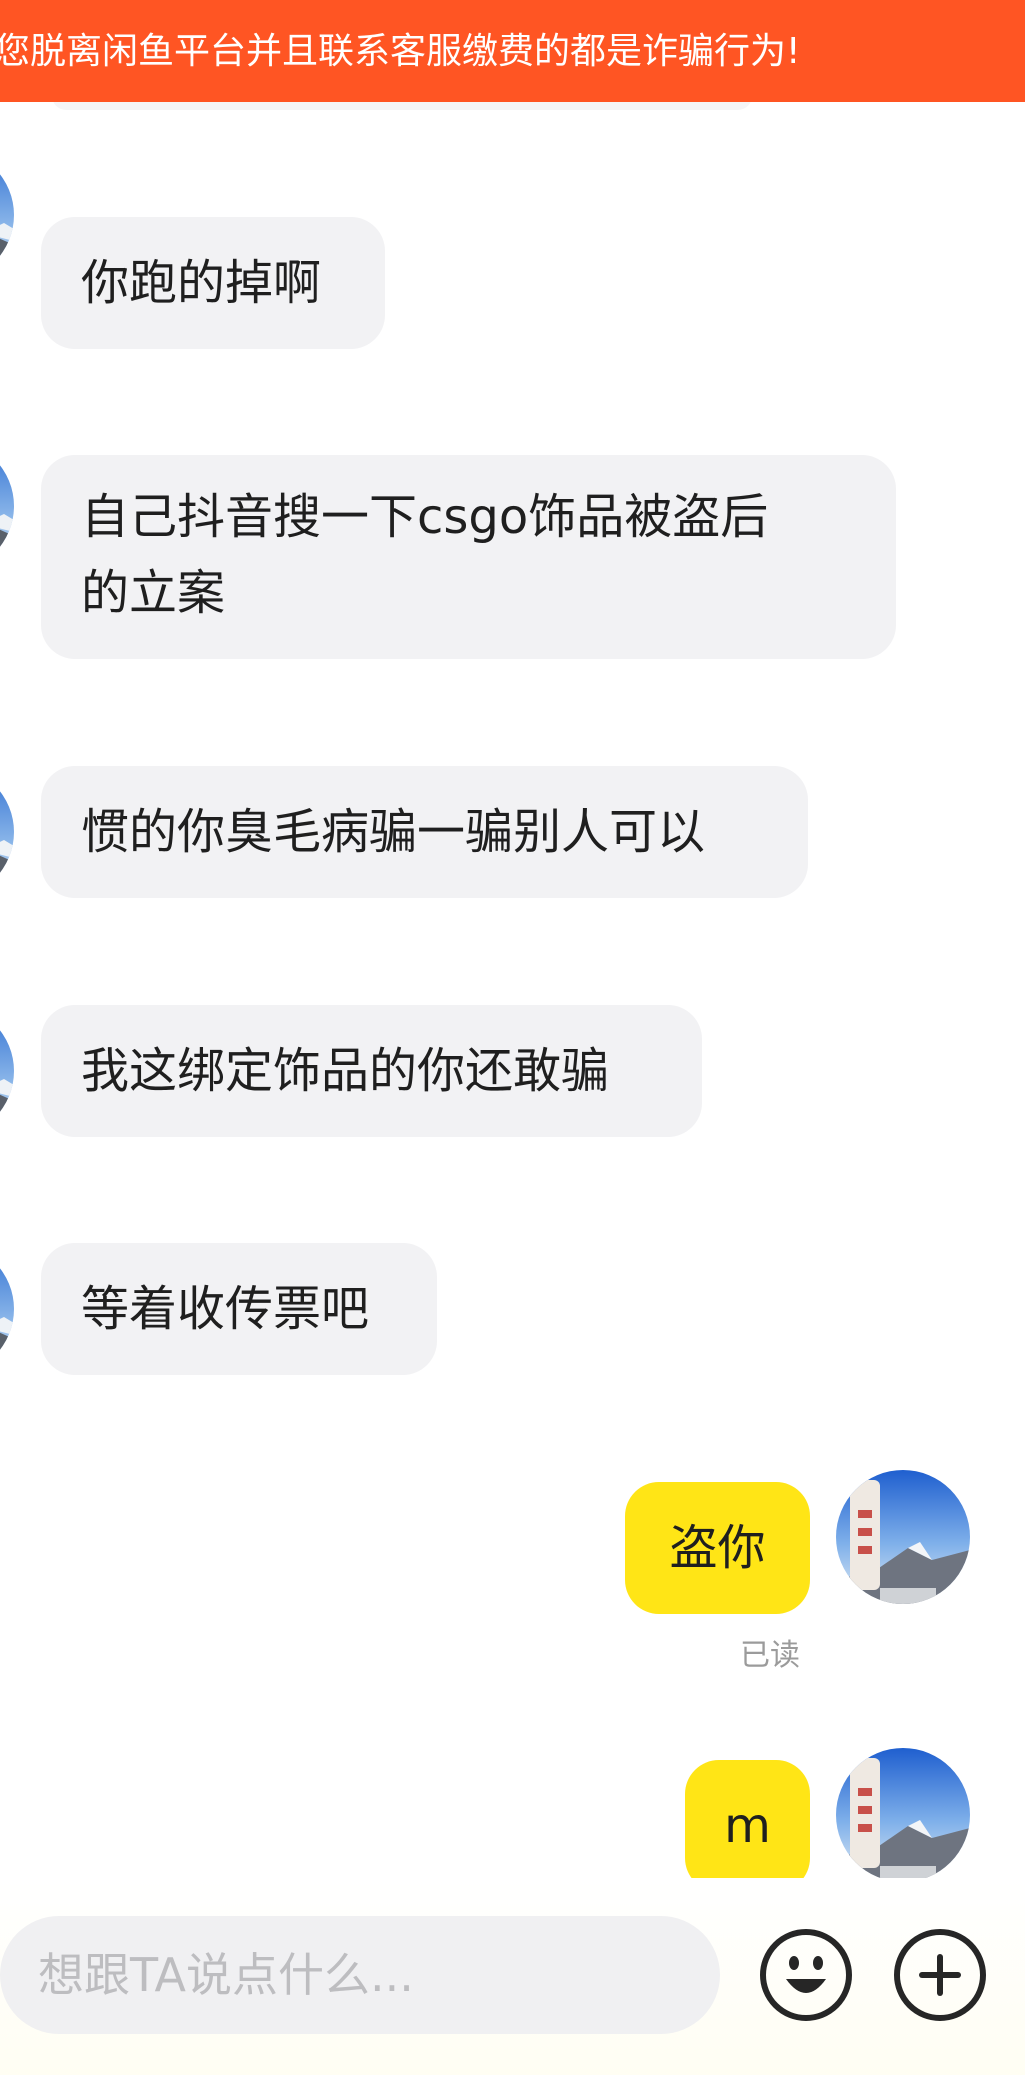  Describe the element at coordinates (770, 1655) in the screenshot. I see `read-status: 已读` at that location.